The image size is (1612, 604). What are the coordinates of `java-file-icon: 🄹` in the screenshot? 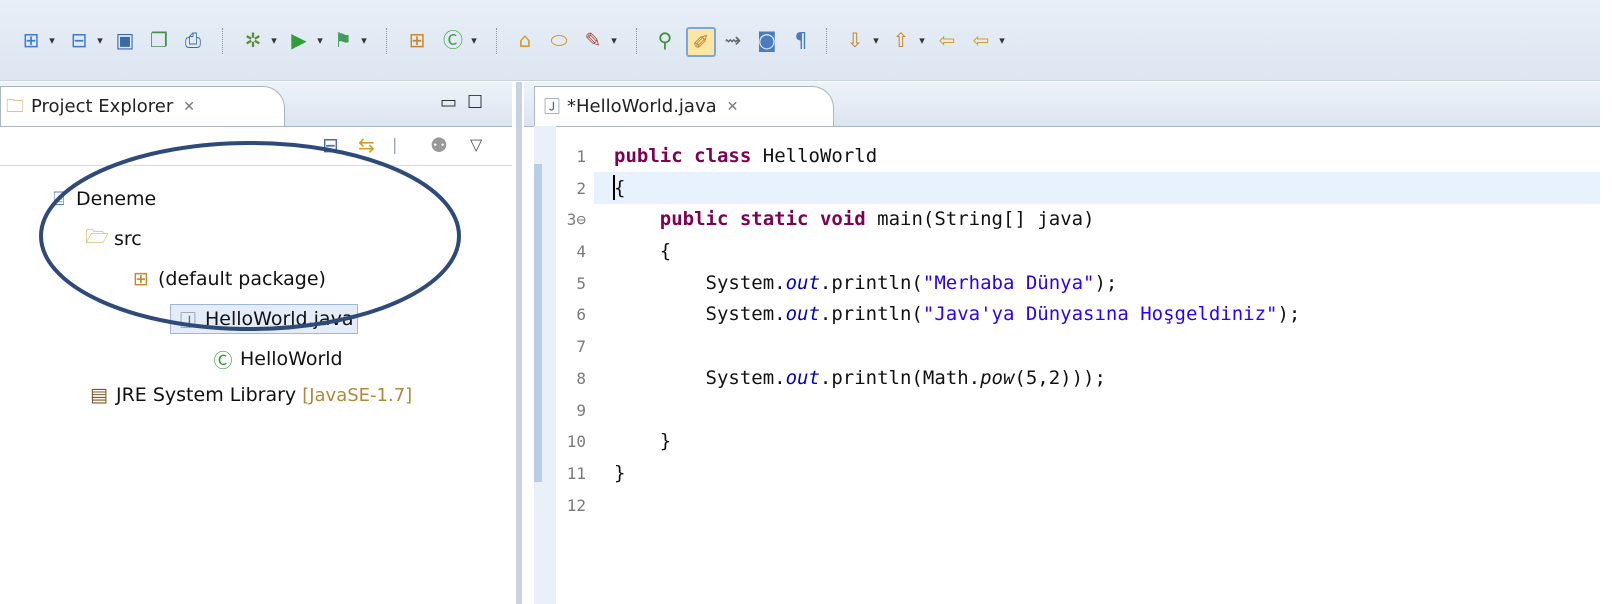 It's located at (551, 106).